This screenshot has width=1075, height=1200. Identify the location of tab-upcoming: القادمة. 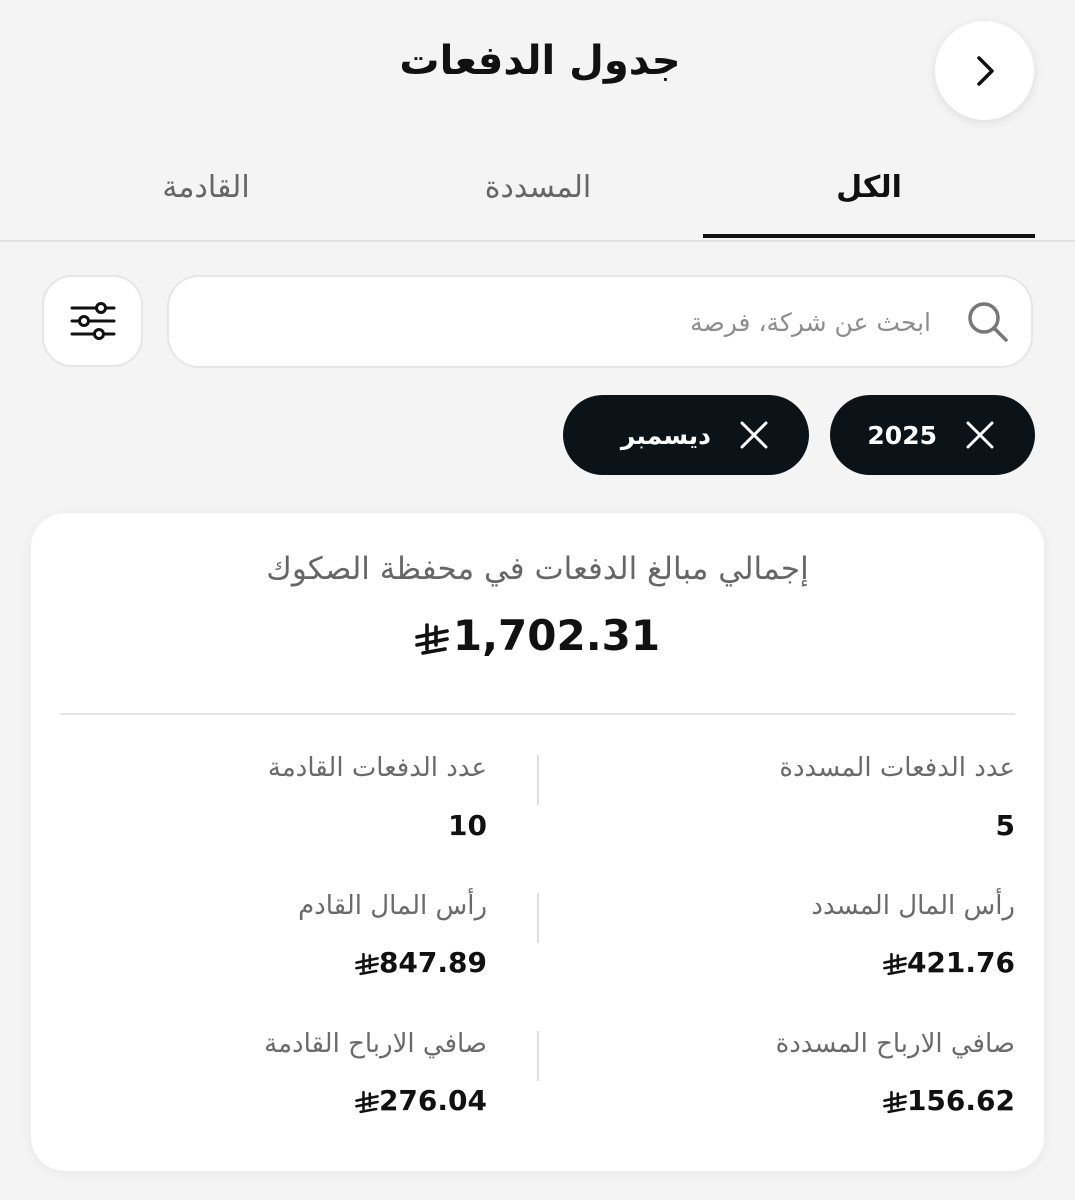
(206, 187).